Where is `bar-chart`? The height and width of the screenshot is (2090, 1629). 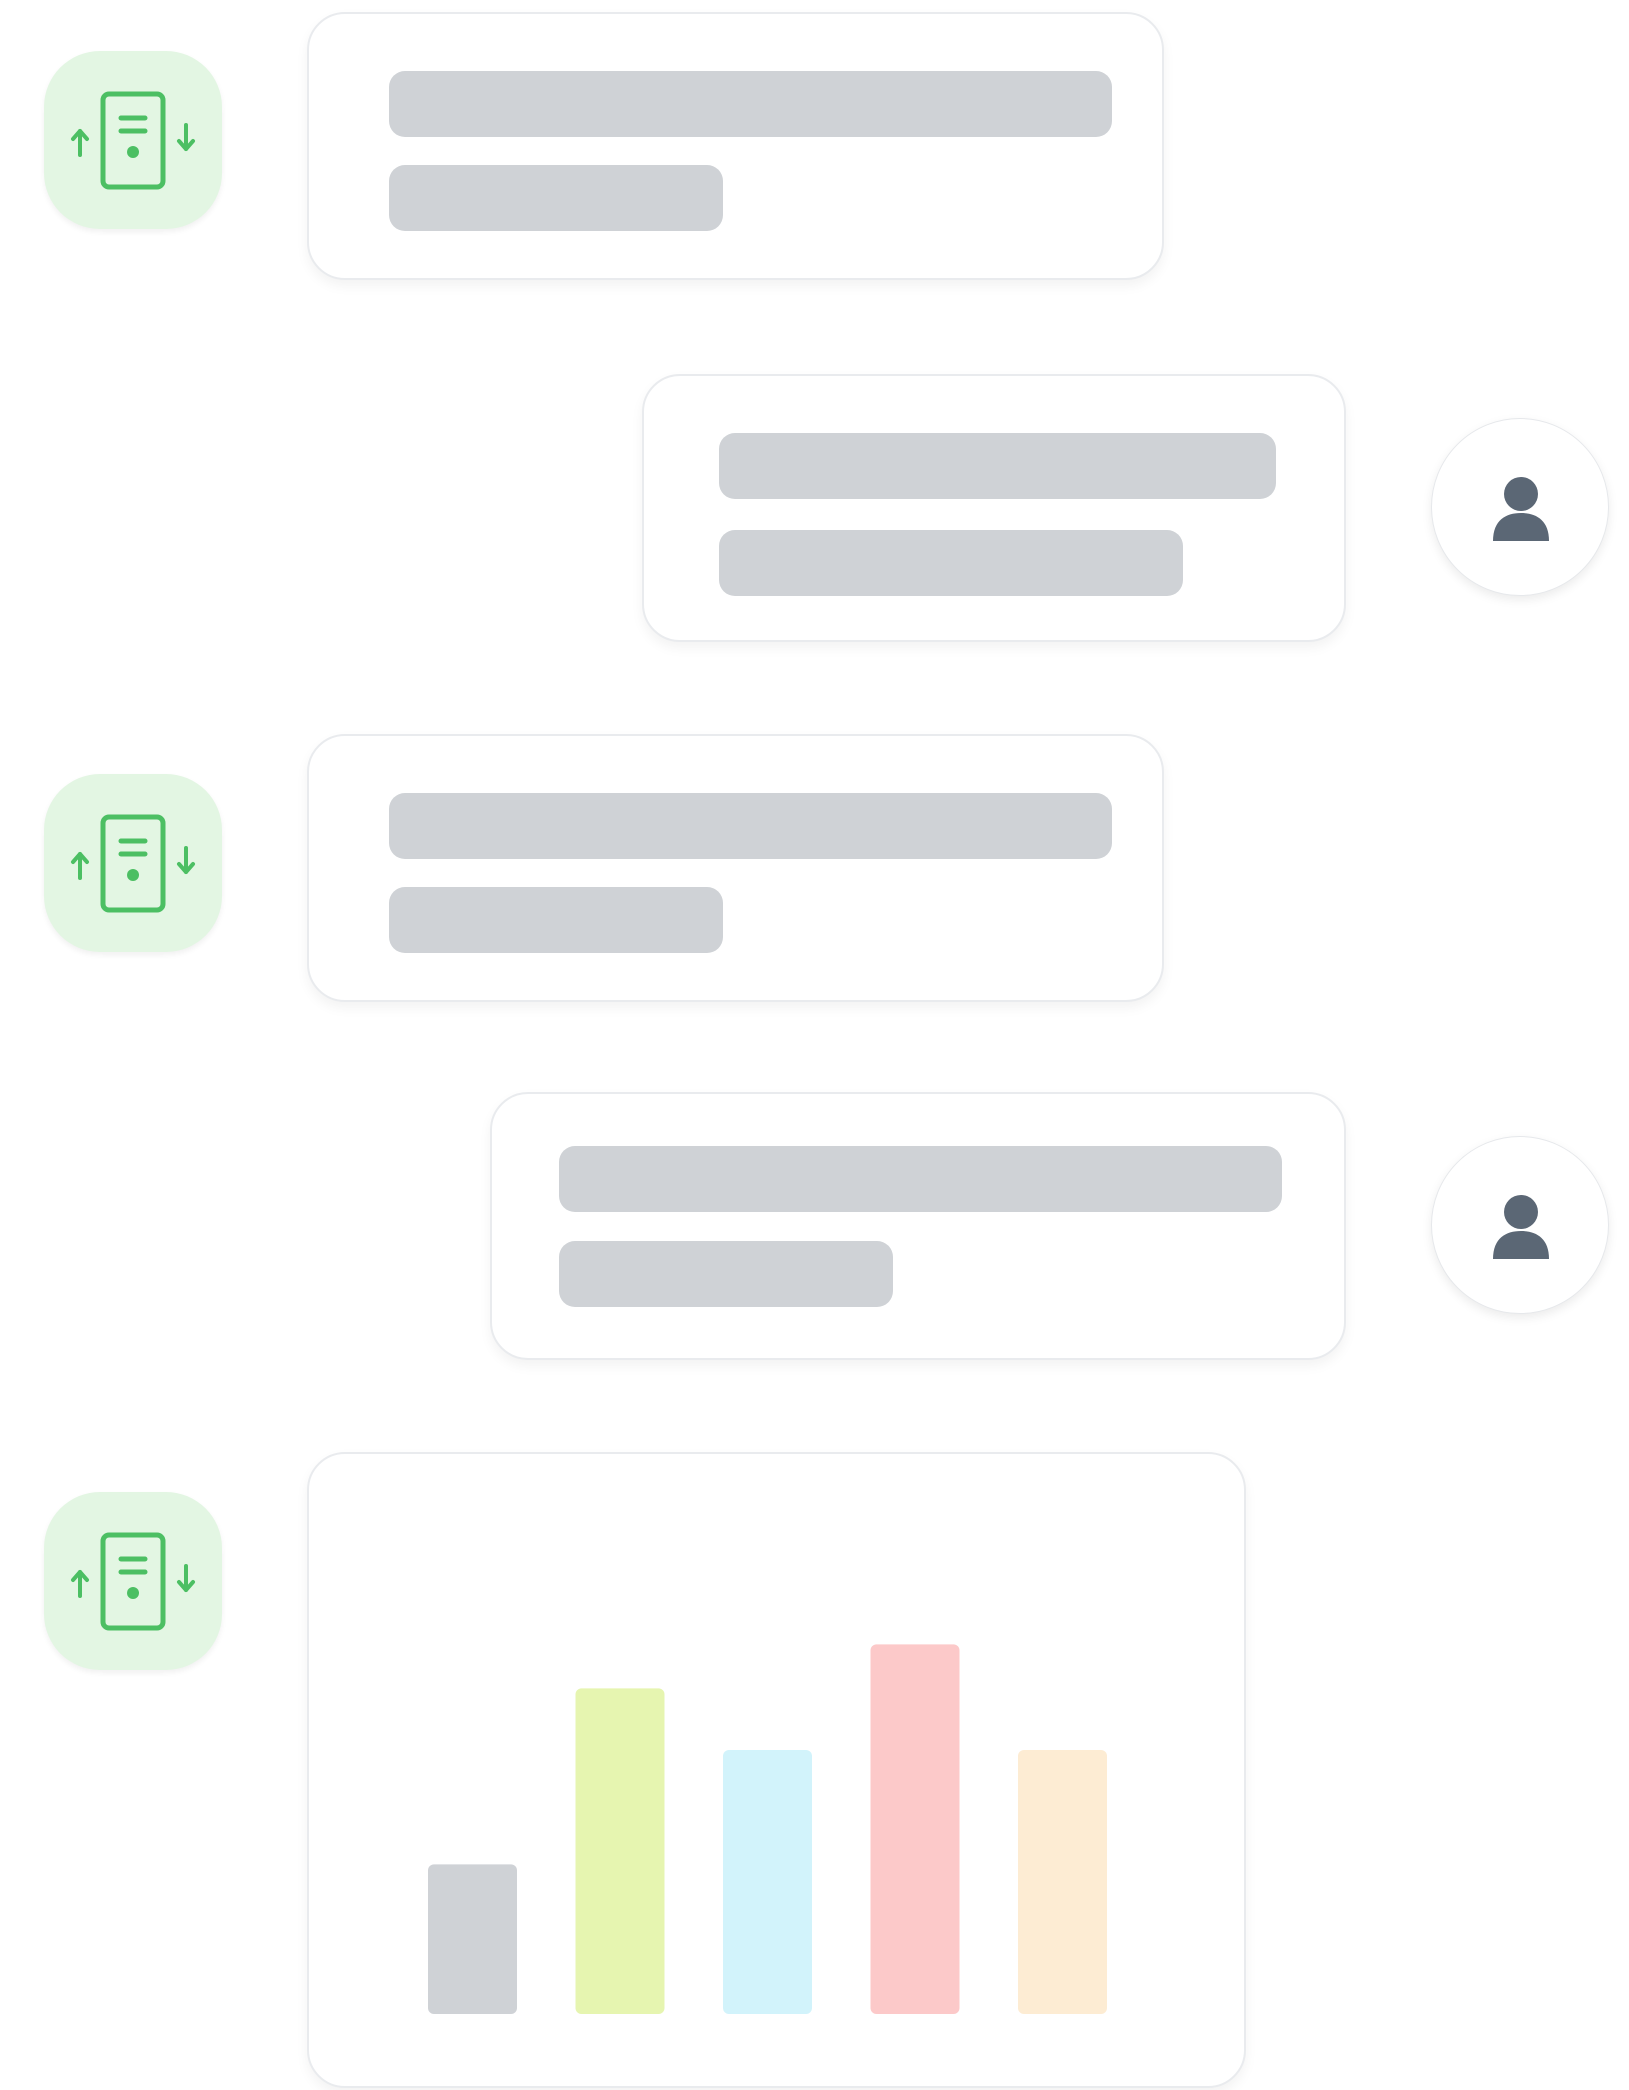 bar-chart is located at coordinates (767, 1829).